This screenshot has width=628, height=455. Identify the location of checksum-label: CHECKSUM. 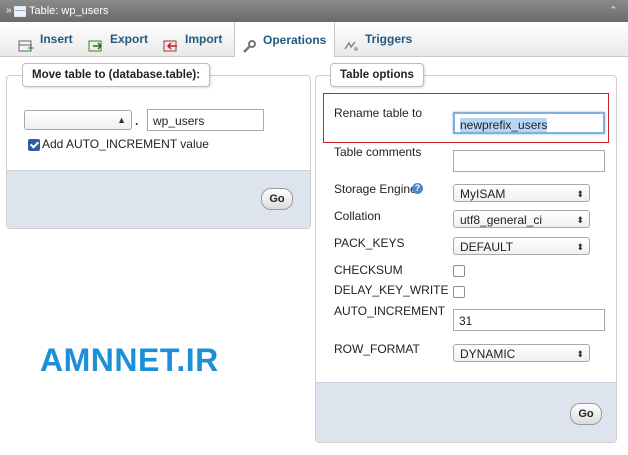
(368, 270).